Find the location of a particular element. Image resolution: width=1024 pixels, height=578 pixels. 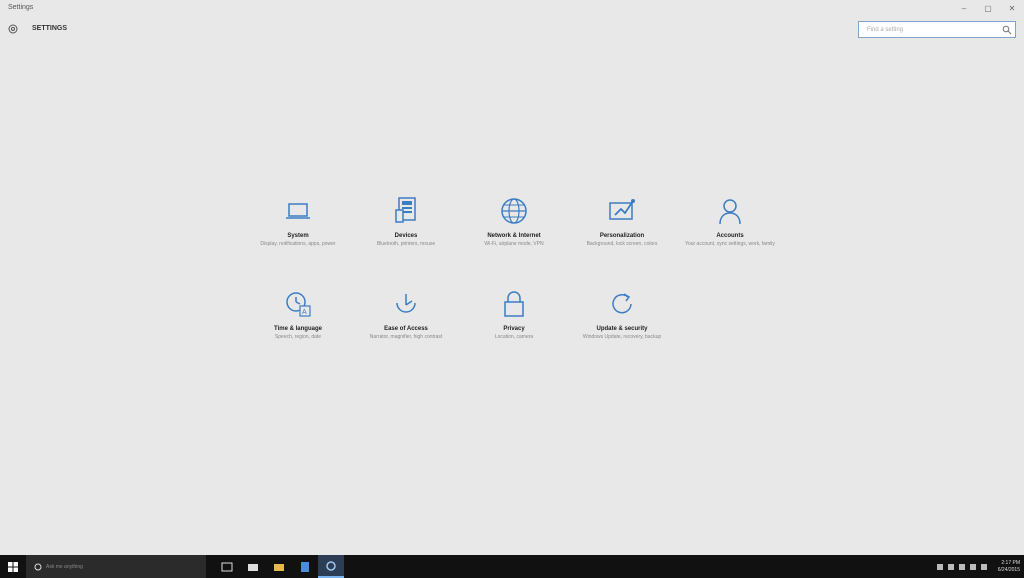

category-description: Display, notifications, apps, power is located at coordinates (298, 244).